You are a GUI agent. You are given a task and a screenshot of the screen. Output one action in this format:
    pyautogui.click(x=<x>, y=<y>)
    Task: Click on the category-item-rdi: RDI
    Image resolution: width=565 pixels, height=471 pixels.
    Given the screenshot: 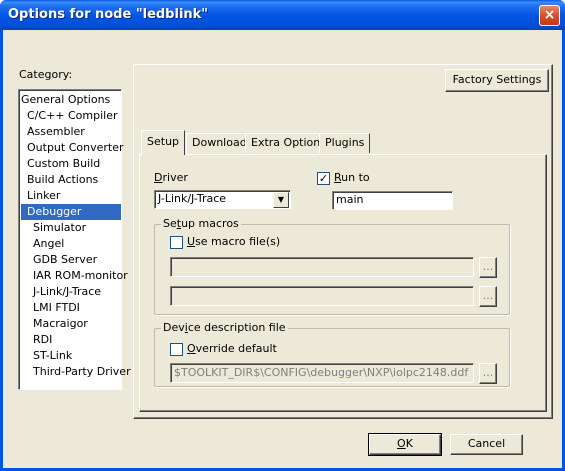 What is the action you would take?
    pyautogui.click(x=77, y=340)
    